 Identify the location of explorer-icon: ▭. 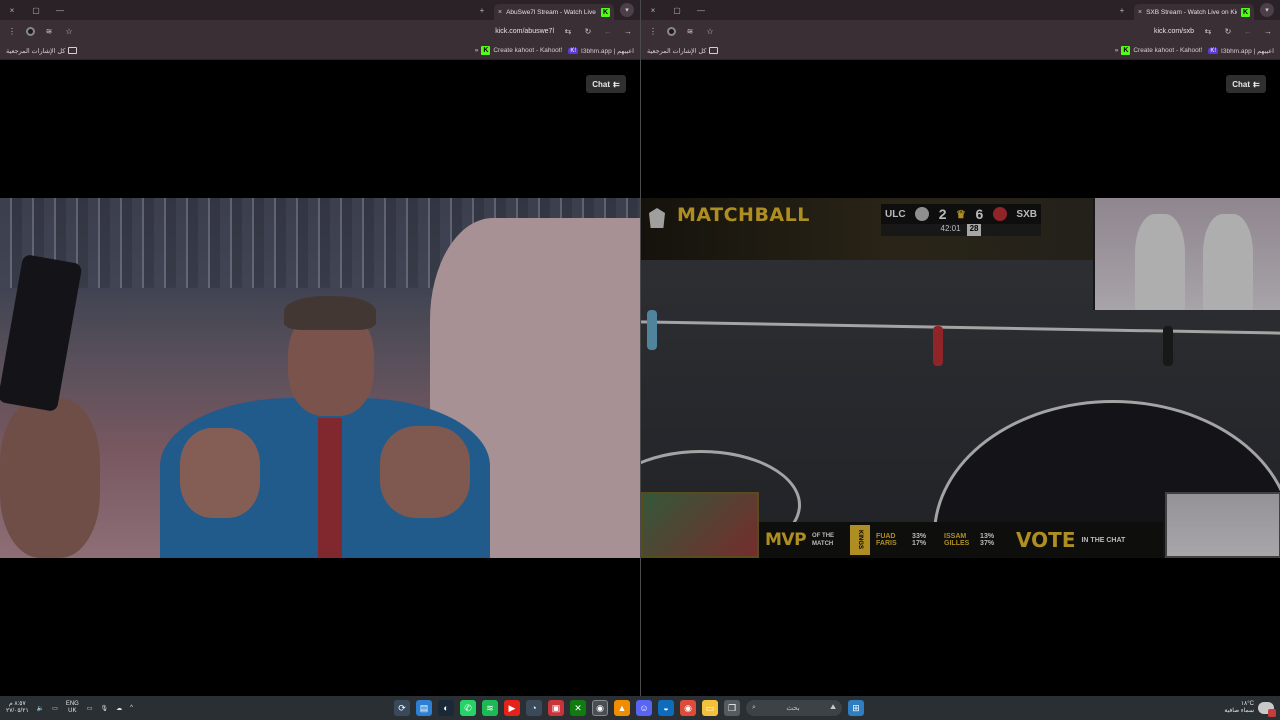
(710, 708).